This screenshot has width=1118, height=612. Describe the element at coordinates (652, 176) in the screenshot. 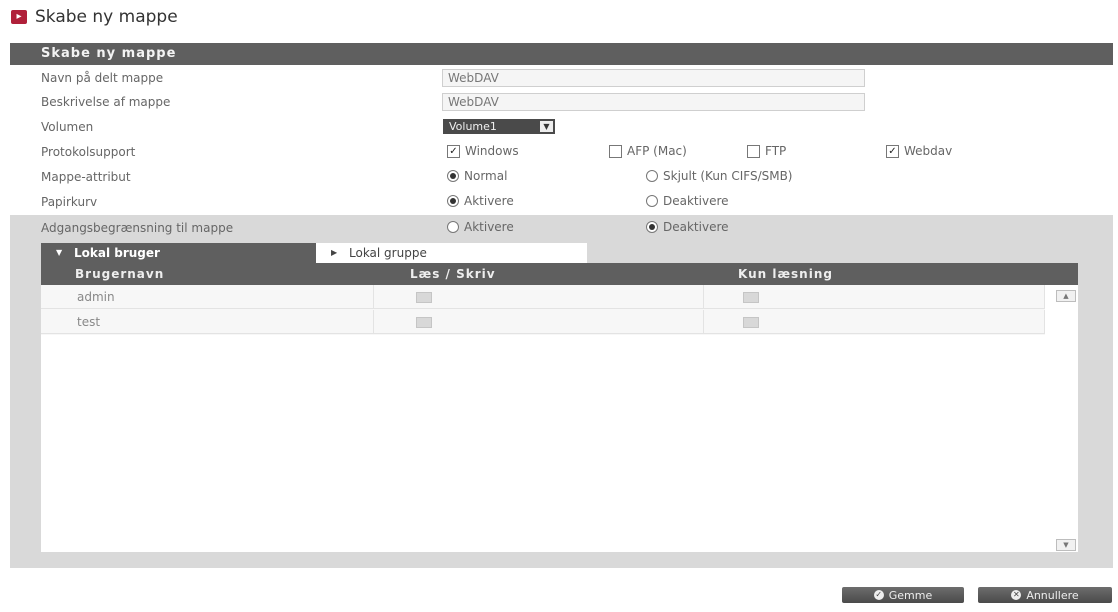

I see `hidden-radio` at that location.